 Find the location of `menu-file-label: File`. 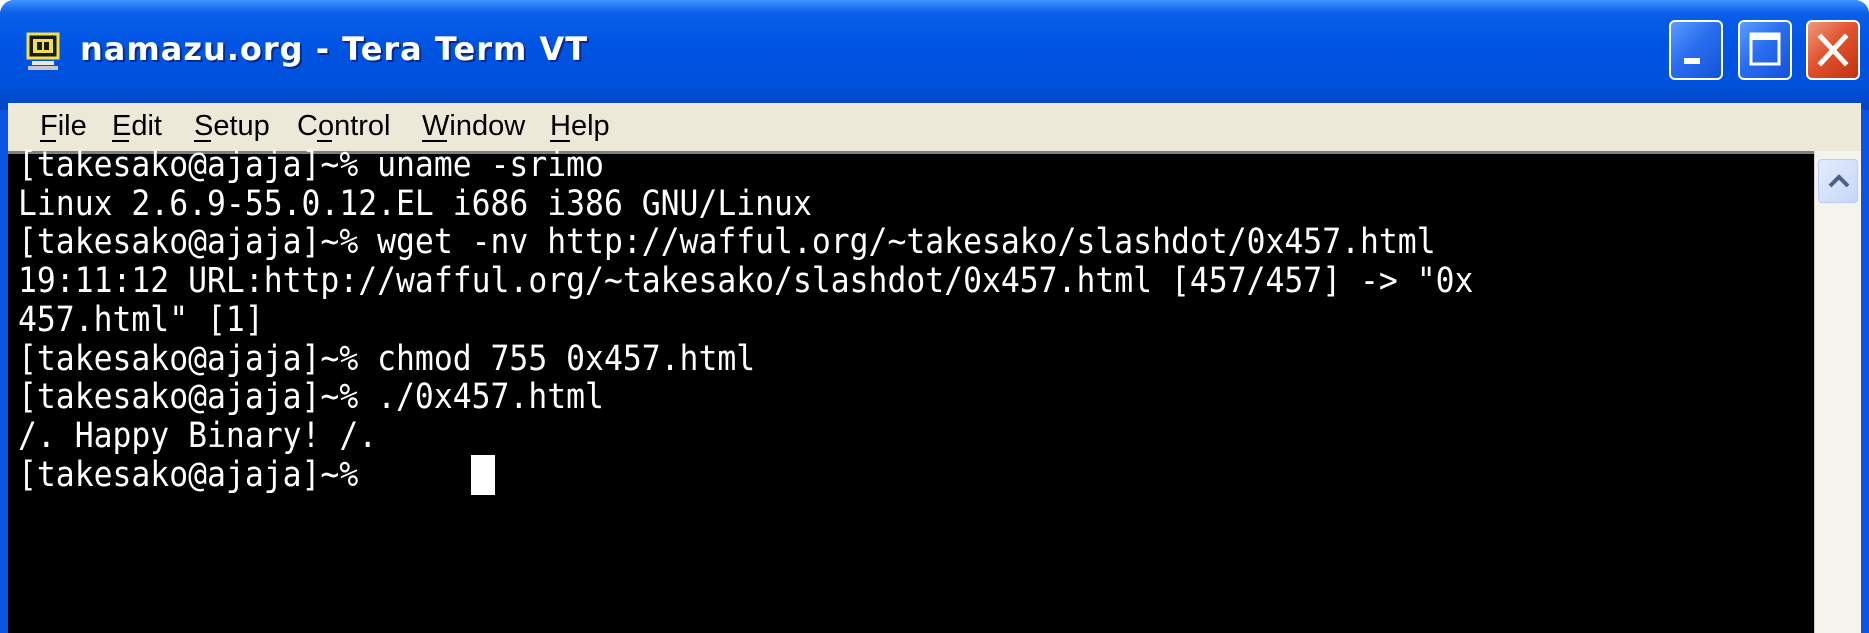

menu-file-label: File is located at coordinates (63, 126).